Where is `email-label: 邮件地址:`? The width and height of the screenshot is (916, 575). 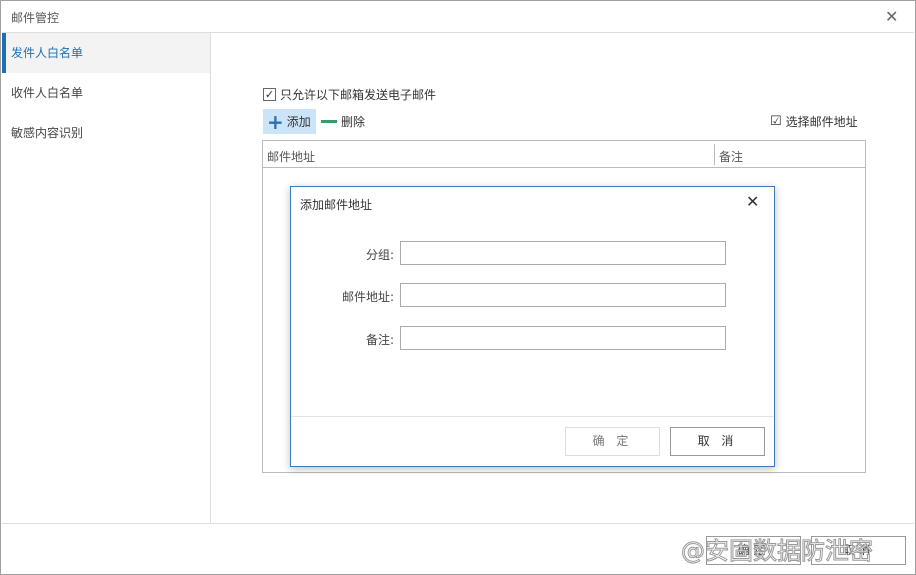 email-label: 邮件地址: is located at coordinates (367, 297).